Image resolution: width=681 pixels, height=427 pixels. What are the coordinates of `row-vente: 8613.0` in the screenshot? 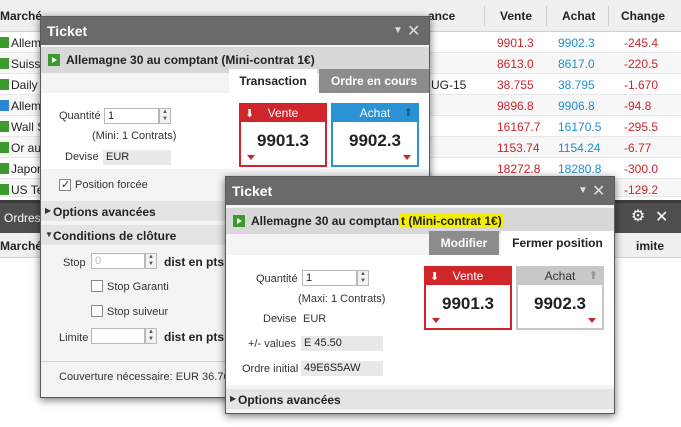 It's located at (515, 64).